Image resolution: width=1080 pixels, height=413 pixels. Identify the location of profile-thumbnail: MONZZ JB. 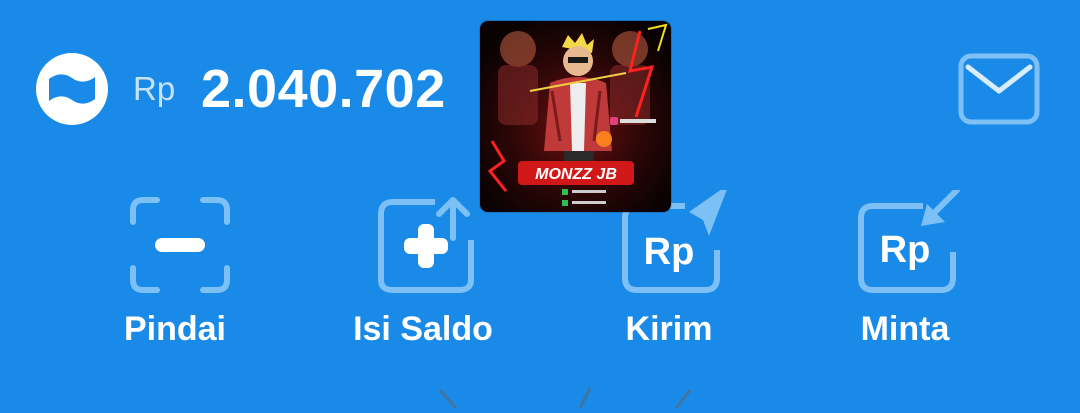
(575, 116).